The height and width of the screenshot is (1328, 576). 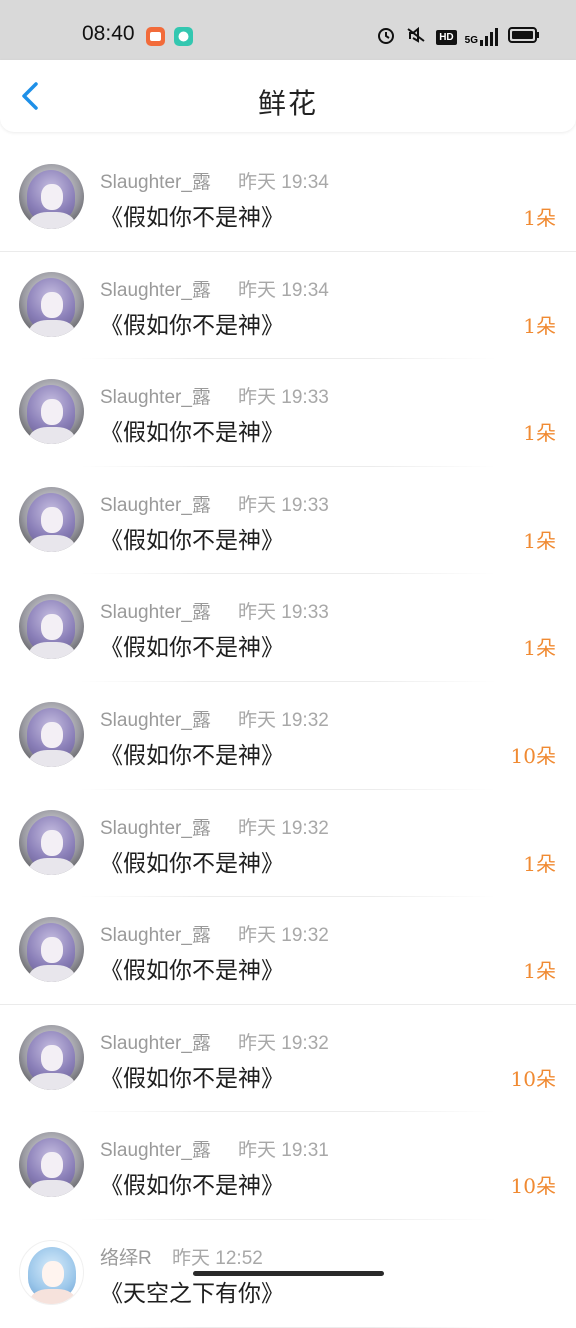 What do you see at coordinates (108, 33) in the screenshot?
I see `status-time: 08:40` at bounding box center [108, 33].